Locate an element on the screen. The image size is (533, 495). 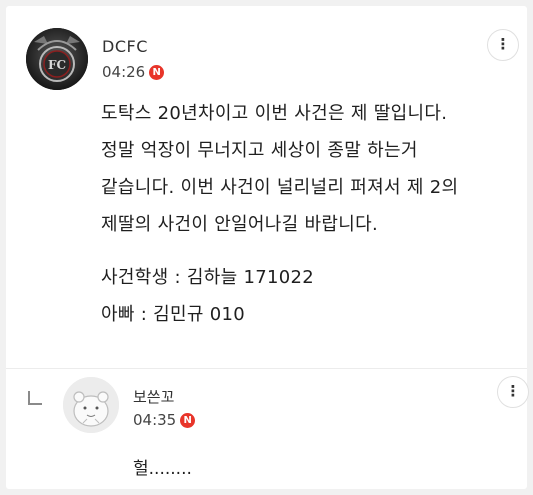
comment-line: 제딸의 사건이 안일어나길 바랍니다. is located at coordinates (239, 224).